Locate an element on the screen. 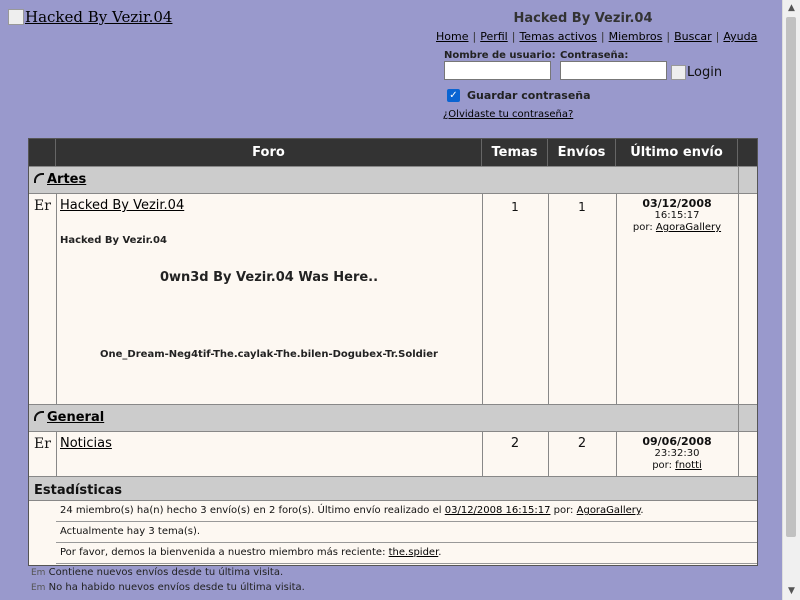  login-button: Login is located at coordinates (696, 72).